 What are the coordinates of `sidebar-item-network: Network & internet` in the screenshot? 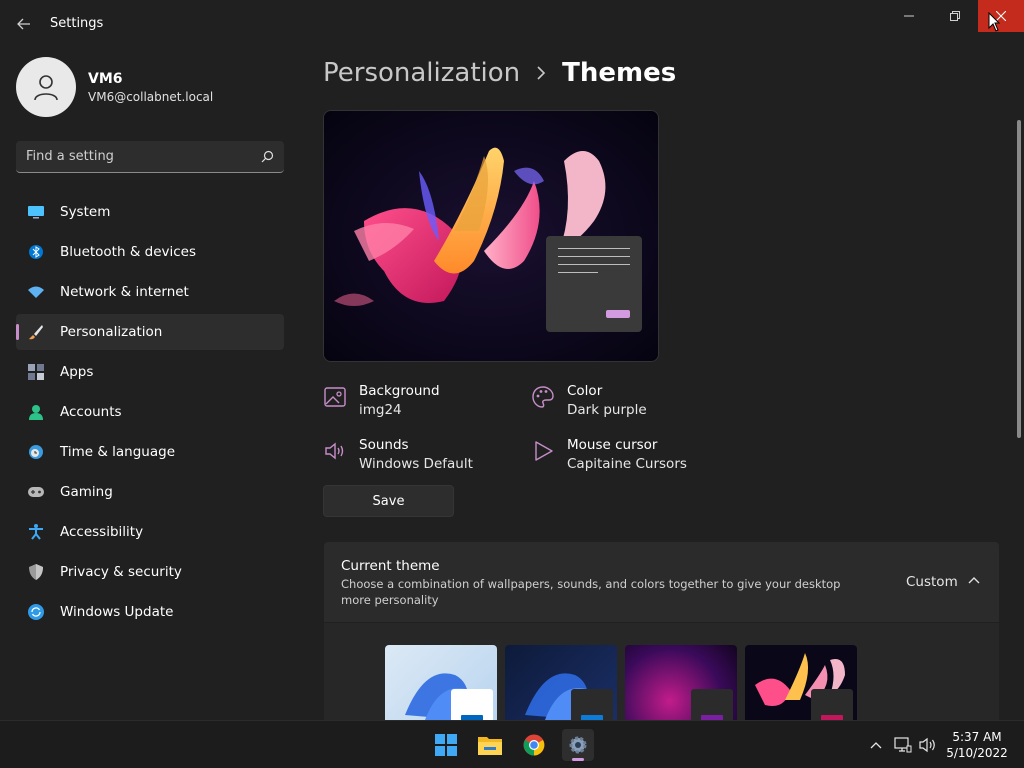 It's located at (150, 292).